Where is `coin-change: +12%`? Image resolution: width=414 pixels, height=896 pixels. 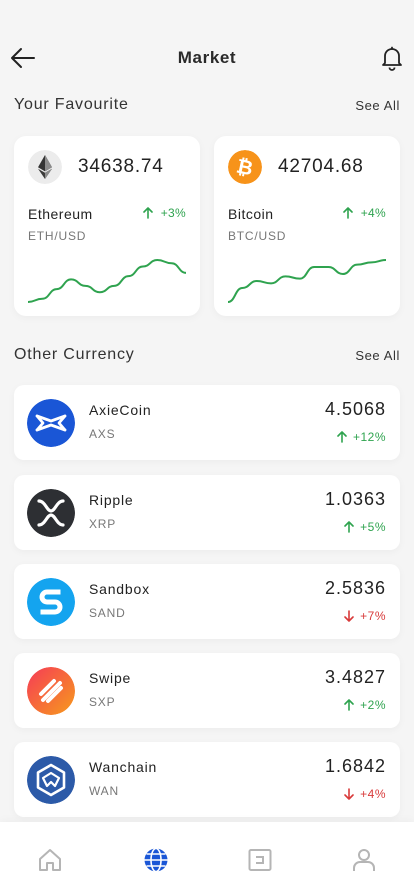
coin-change: +12% is located at coordinates (361, 437).